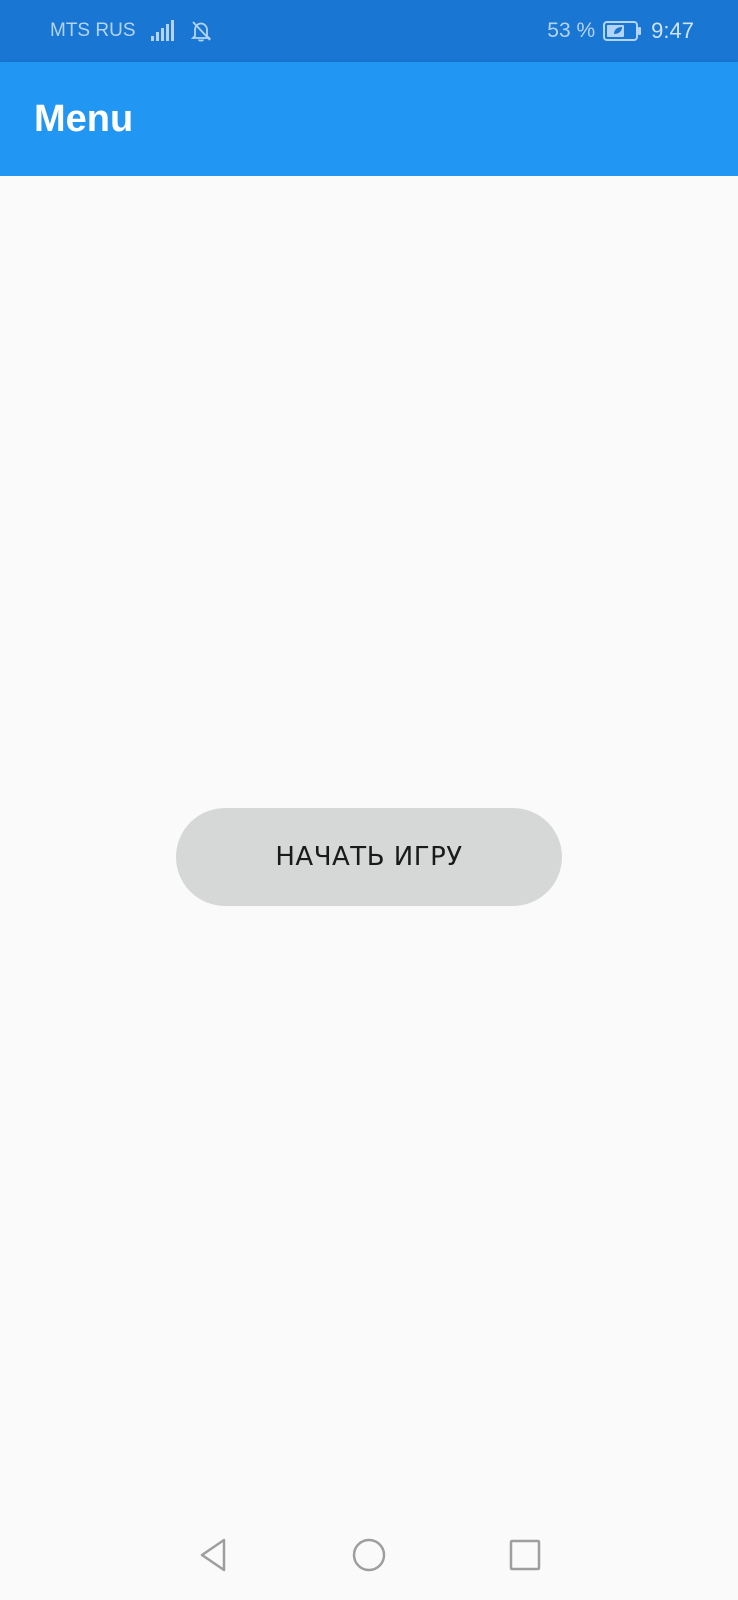 The image size is (738, 1600). I want to click on back-icon, so click(213, 1555).